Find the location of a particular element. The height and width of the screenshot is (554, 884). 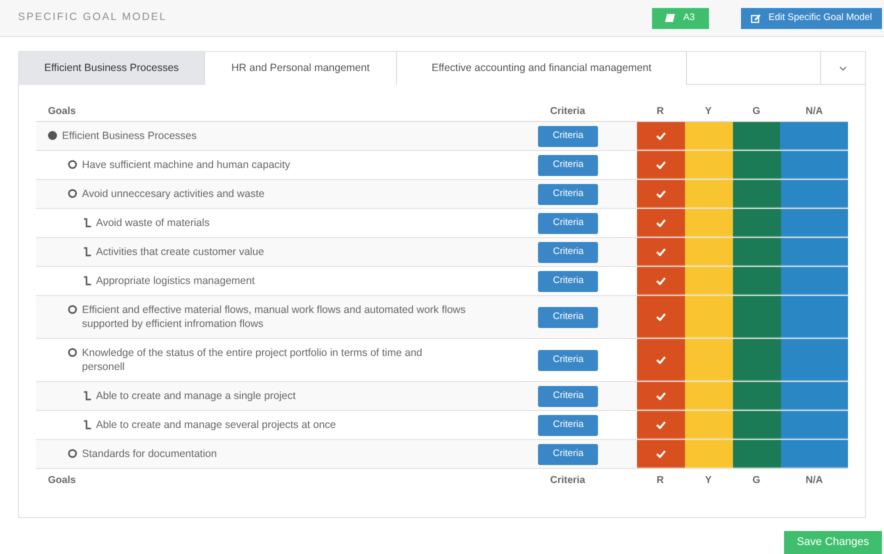

goal-label: Knowledge of the status of the entire project portfolio in terms of time and personell is located at coordinates (253, 360).